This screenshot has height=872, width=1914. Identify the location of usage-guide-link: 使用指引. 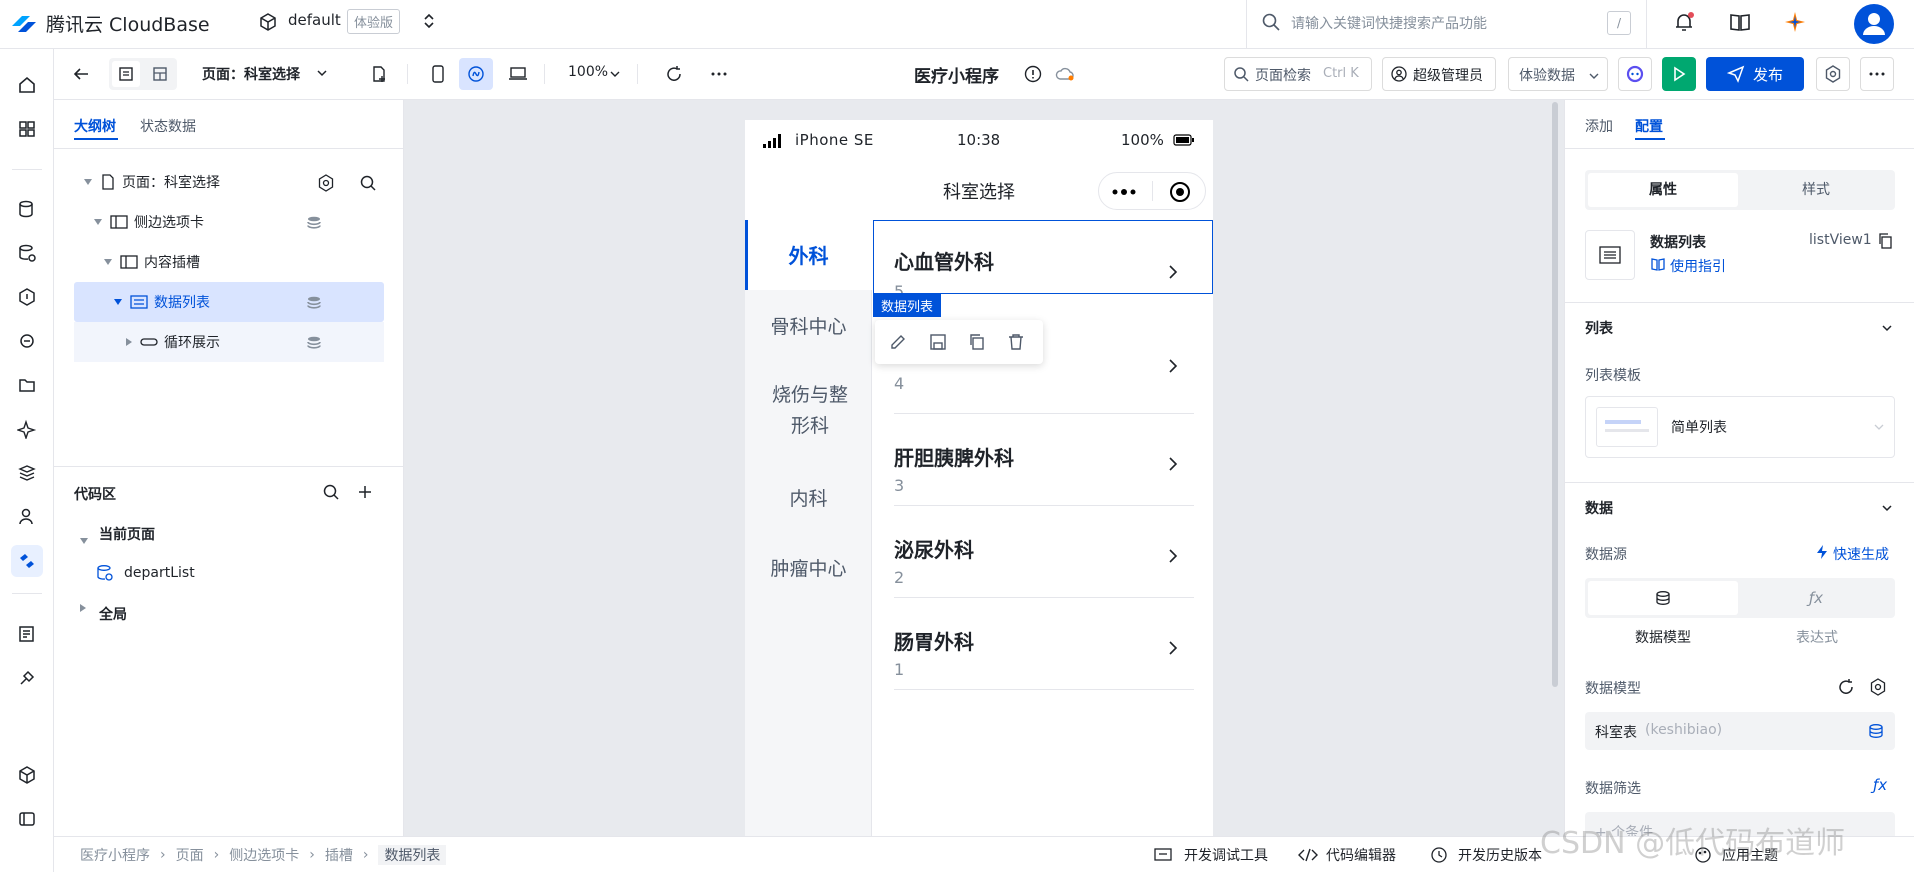
(1698, 266).